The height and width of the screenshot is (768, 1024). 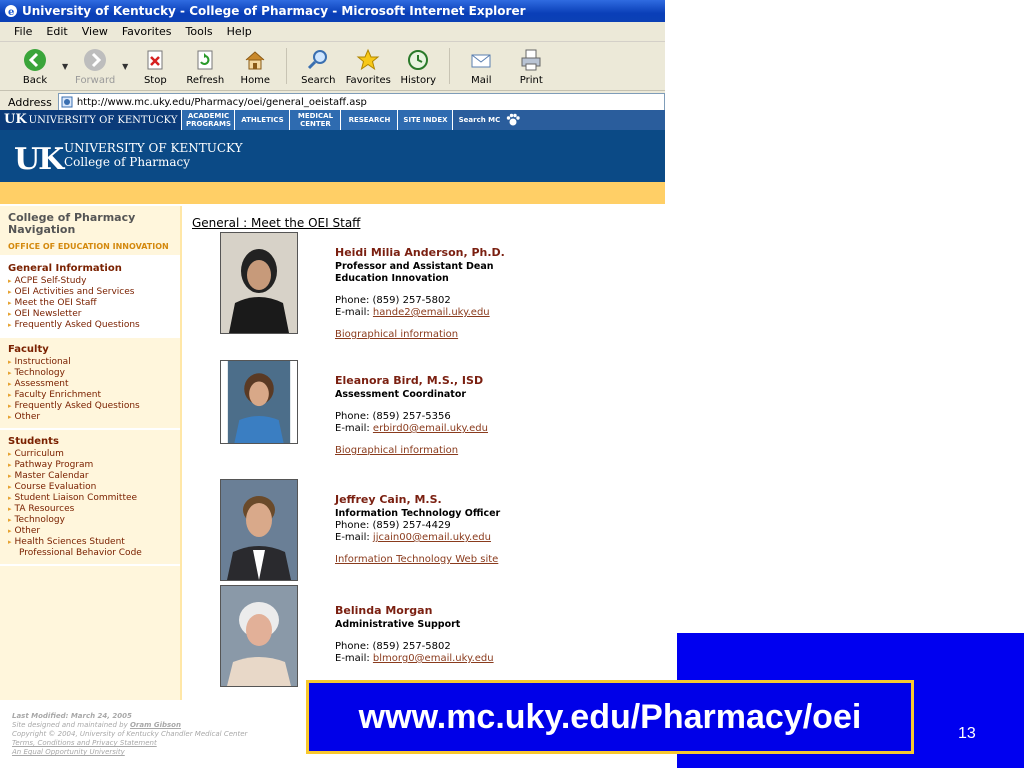 I want to click on forward-button: Forward, so click(x=95, y=66).